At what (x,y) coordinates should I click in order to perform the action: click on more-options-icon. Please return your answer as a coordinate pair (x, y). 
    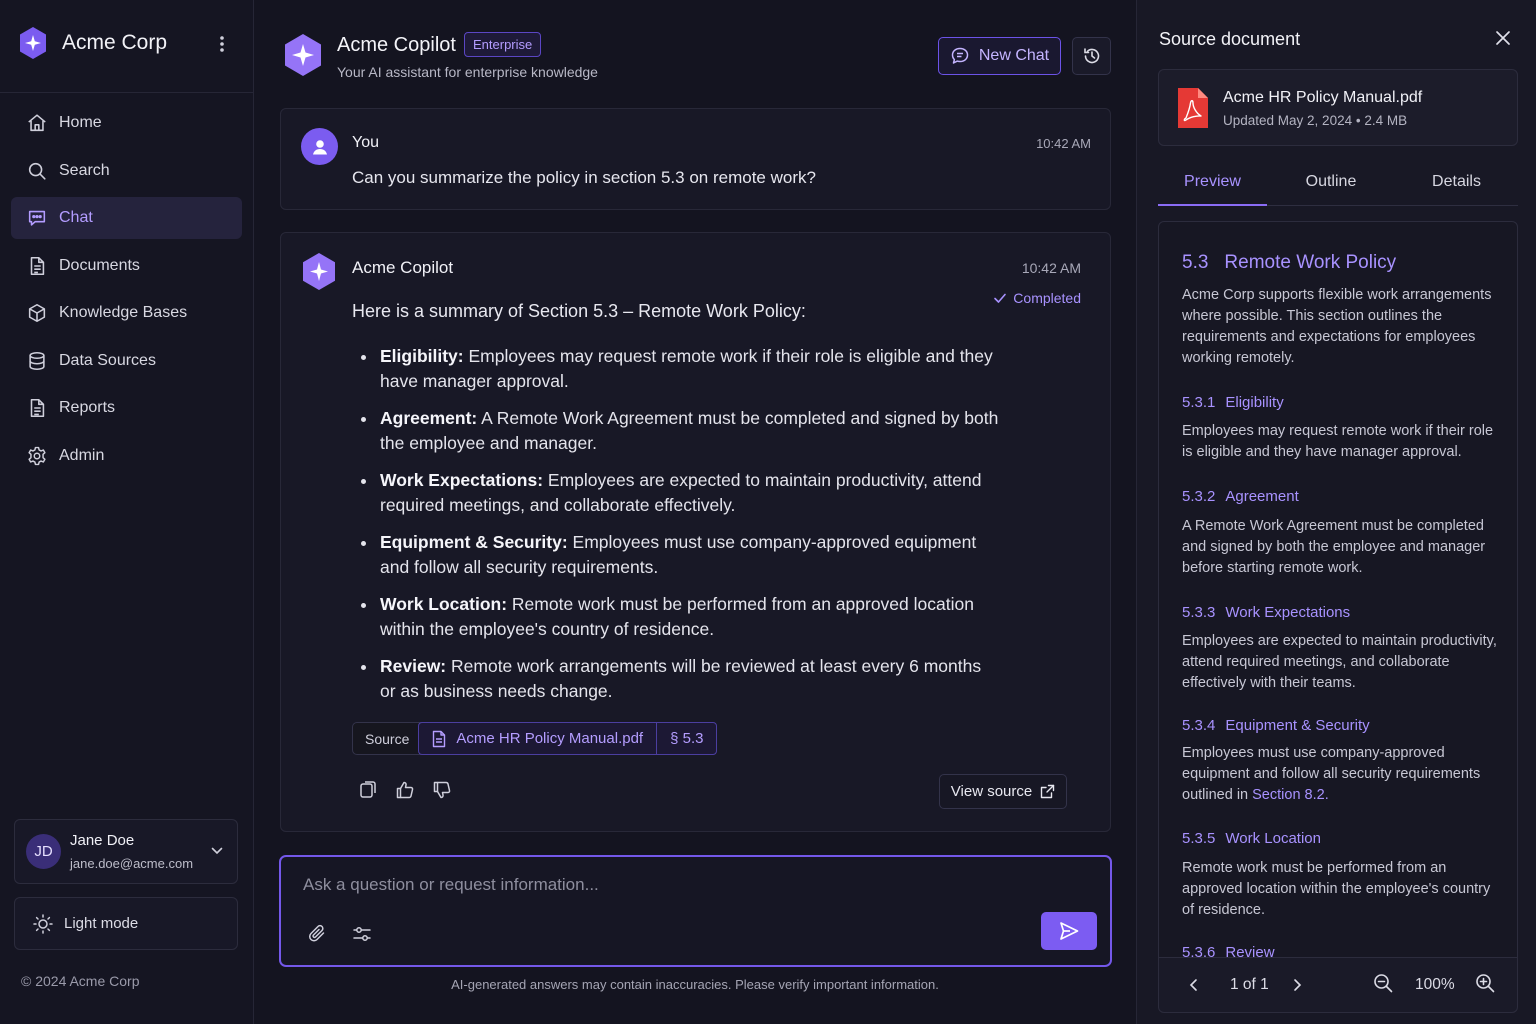
    Looking at the image, I should click on (222, 44).